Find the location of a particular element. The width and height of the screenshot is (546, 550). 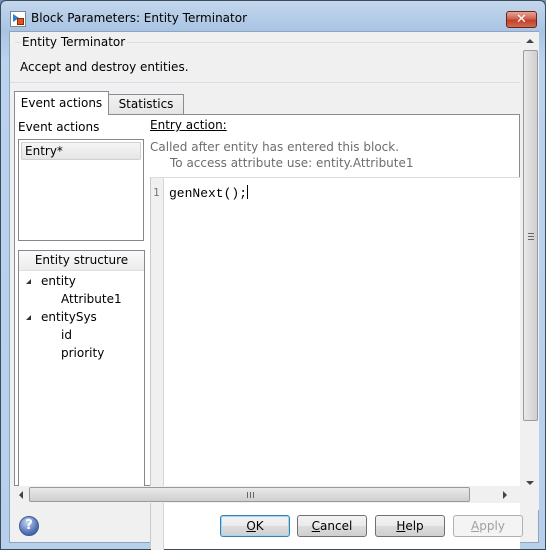

scroll-up-arrow-icon is located at coordinates (530, 41).